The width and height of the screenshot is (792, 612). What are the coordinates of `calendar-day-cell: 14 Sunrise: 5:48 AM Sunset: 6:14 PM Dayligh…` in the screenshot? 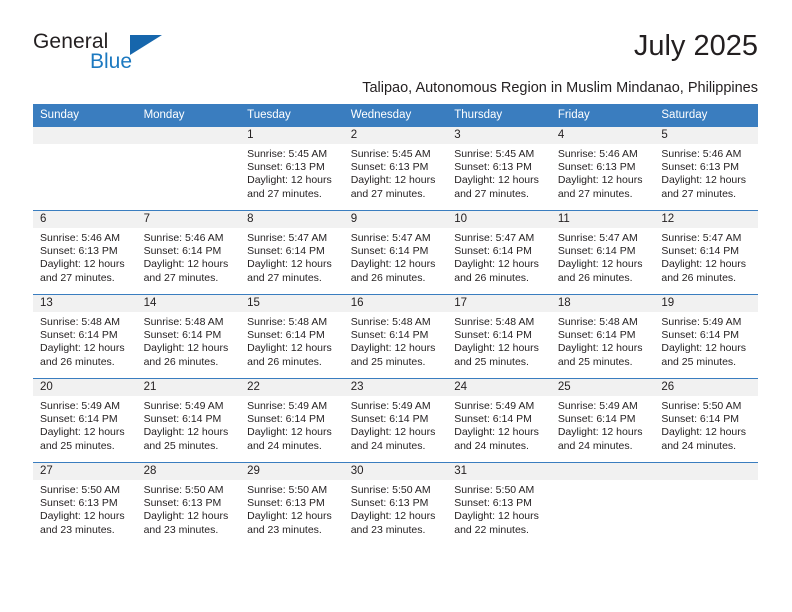 It's located at (188, 336).